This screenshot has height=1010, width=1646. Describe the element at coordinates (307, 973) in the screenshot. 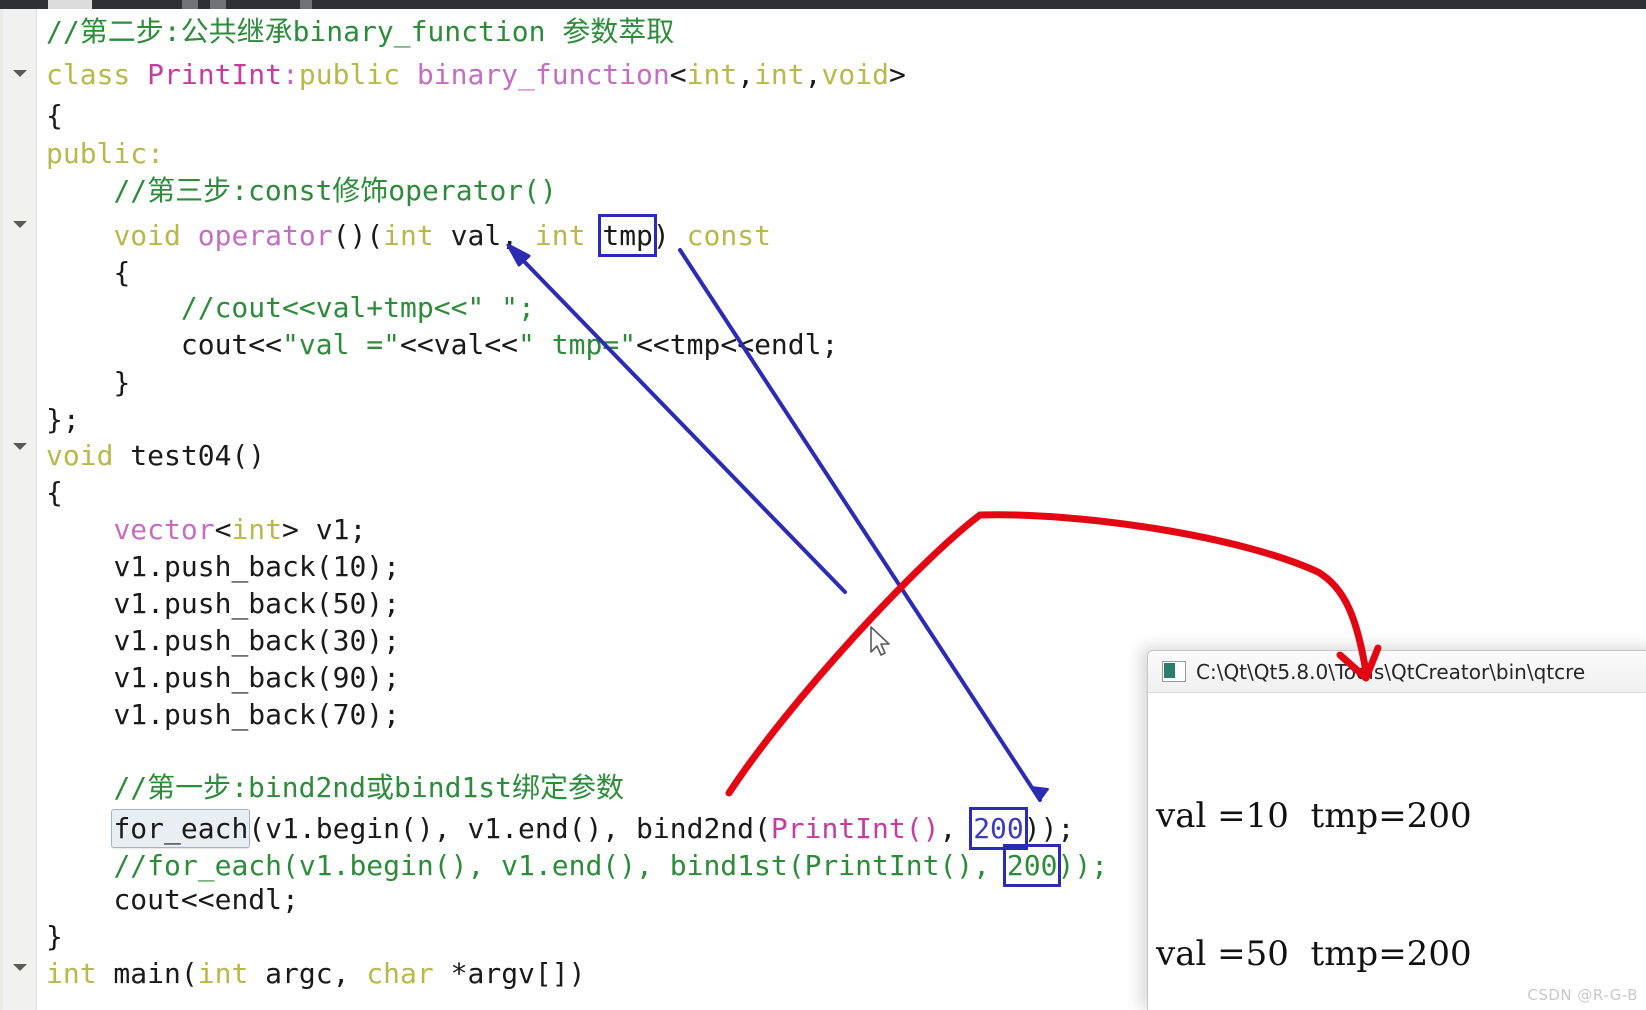

I see `main-argc: argc,` at that location.